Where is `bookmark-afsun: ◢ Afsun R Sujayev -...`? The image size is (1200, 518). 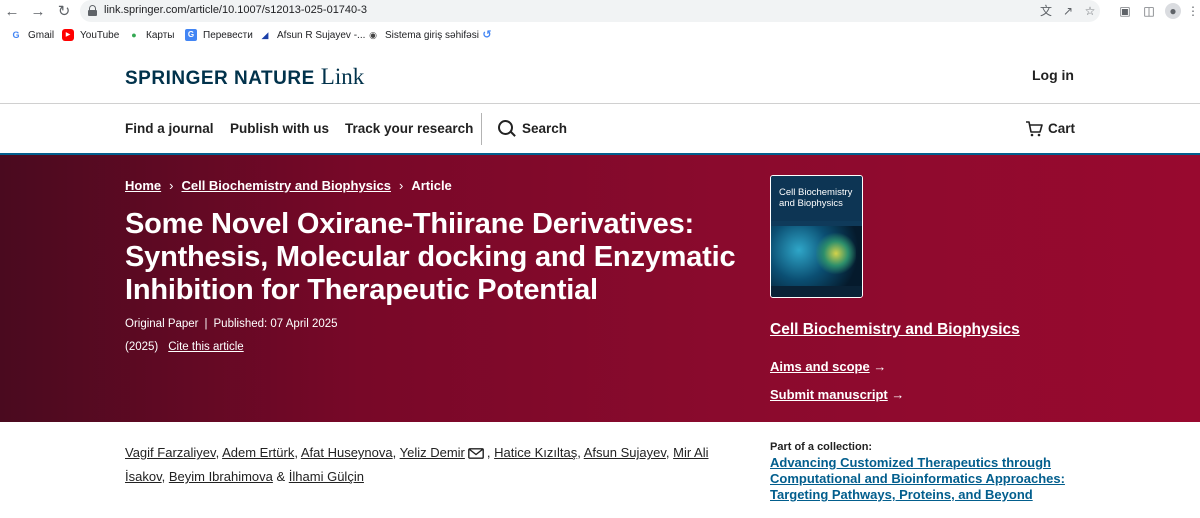
bookmark-afsun: ◢ Afsun R Sujayev -... is located at coordinates (312, 35).